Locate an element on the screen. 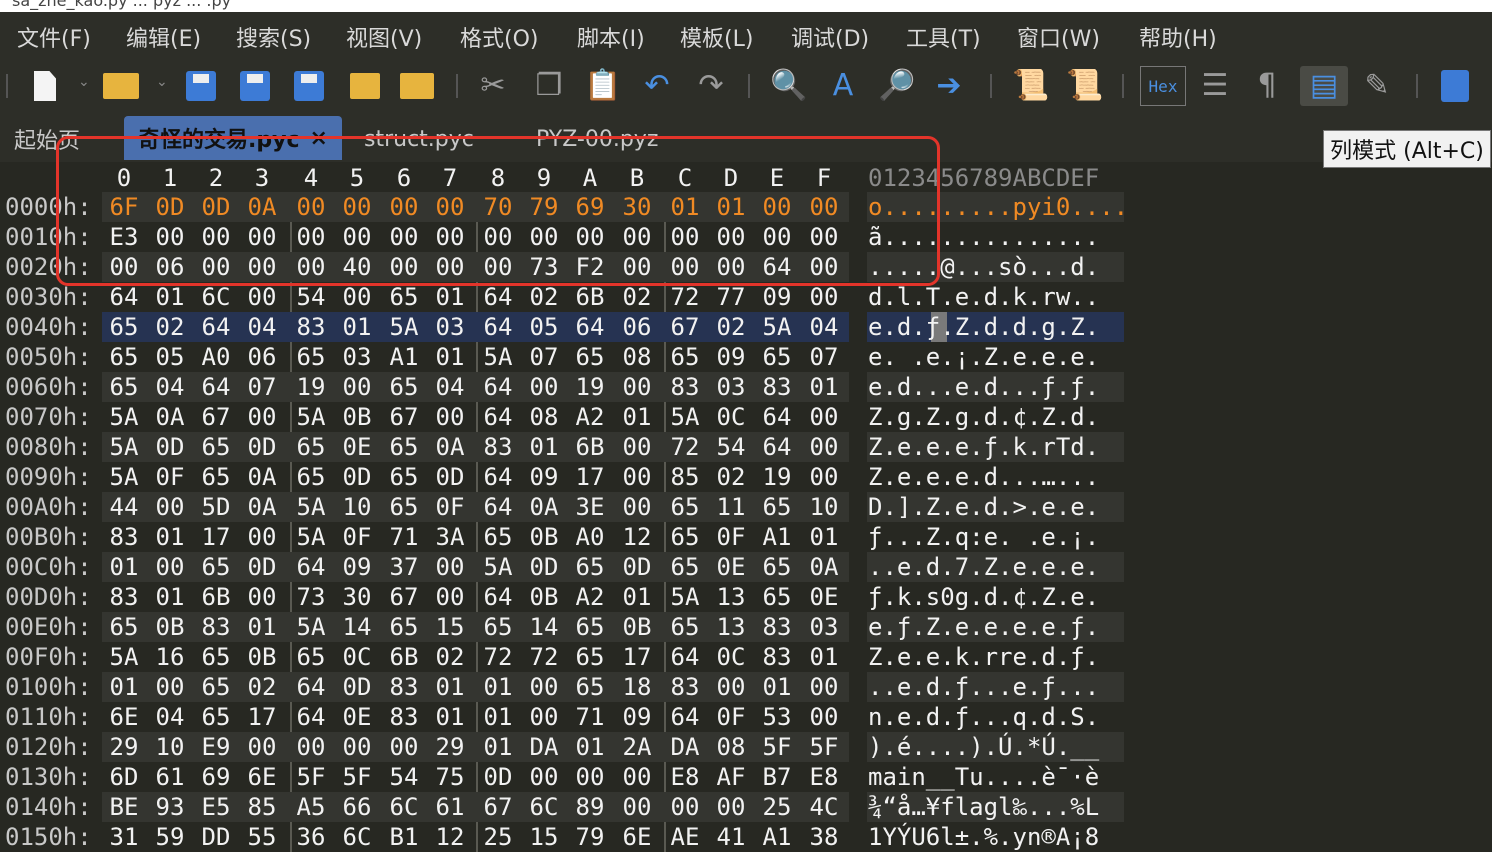 The image size is (1492, 852). ascii-text: ).é....).Ú.*Ú.__ is located at coordinates (983, 747).